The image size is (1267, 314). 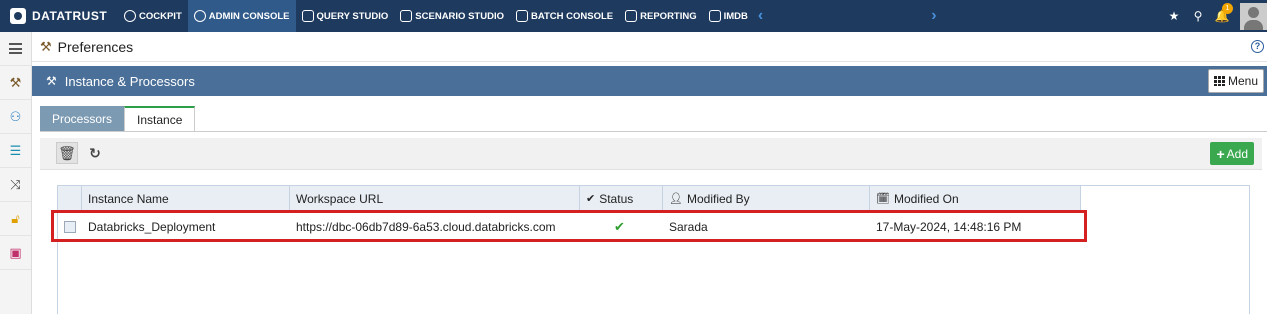 I want to click on nav-label: ADMIN CONSOLE, so click(x=249, y=16).